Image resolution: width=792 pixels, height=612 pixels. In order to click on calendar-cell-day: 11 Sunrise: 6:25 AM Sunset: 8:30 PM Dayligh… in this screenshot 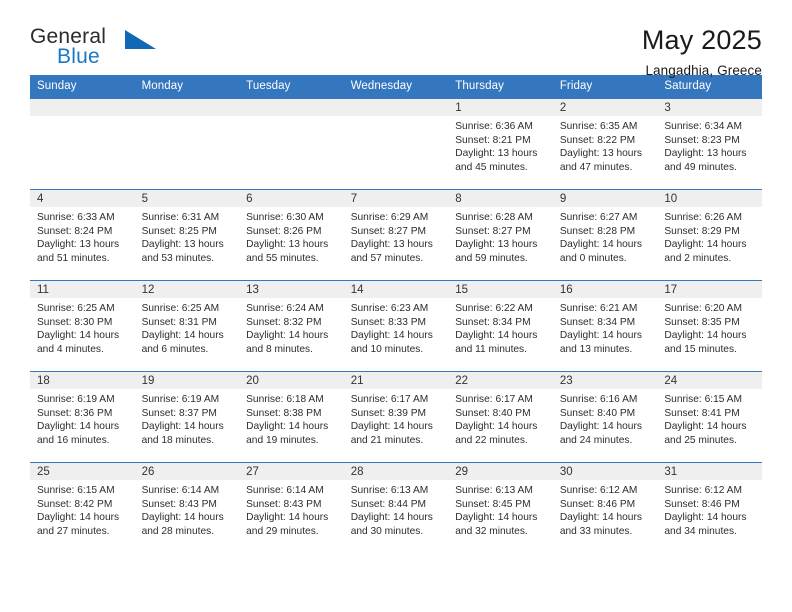, I will do `click(82, 326)`.